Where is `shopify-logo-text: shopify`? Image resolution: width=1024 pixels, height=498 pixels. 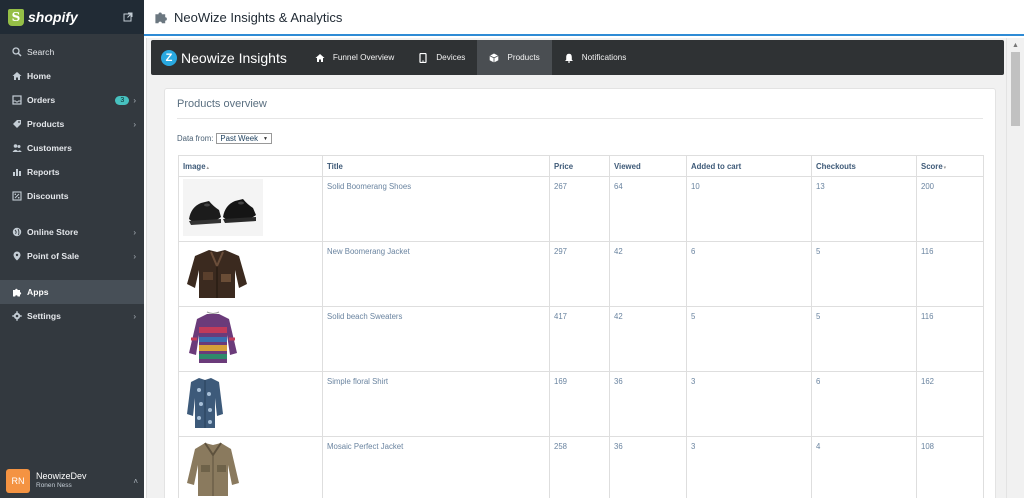
shopify-logo-text: shopify is located at coordinates (74, 17).